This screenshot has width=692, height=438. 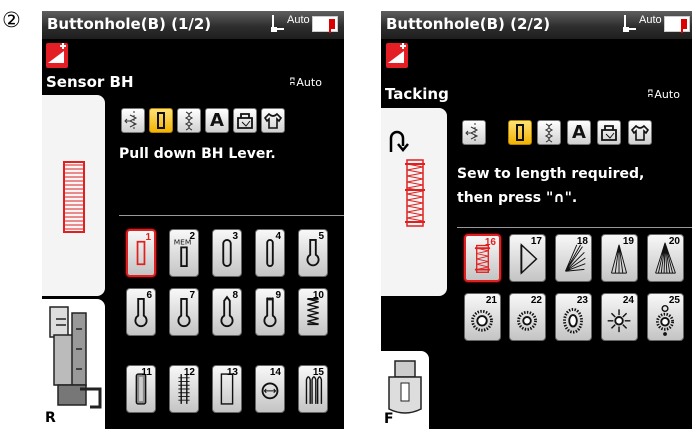 What do you see at coordinates (650, 20) in the screenshot?
I see `tension-auto-label: Auto` at bounding box center [650, 20].